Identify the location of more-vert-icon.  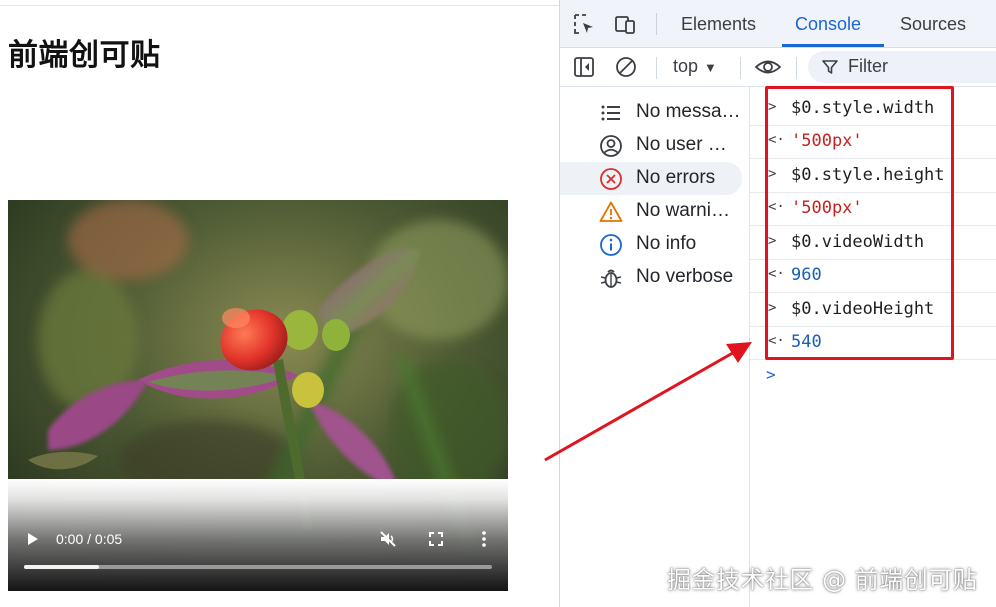
(484, 539).